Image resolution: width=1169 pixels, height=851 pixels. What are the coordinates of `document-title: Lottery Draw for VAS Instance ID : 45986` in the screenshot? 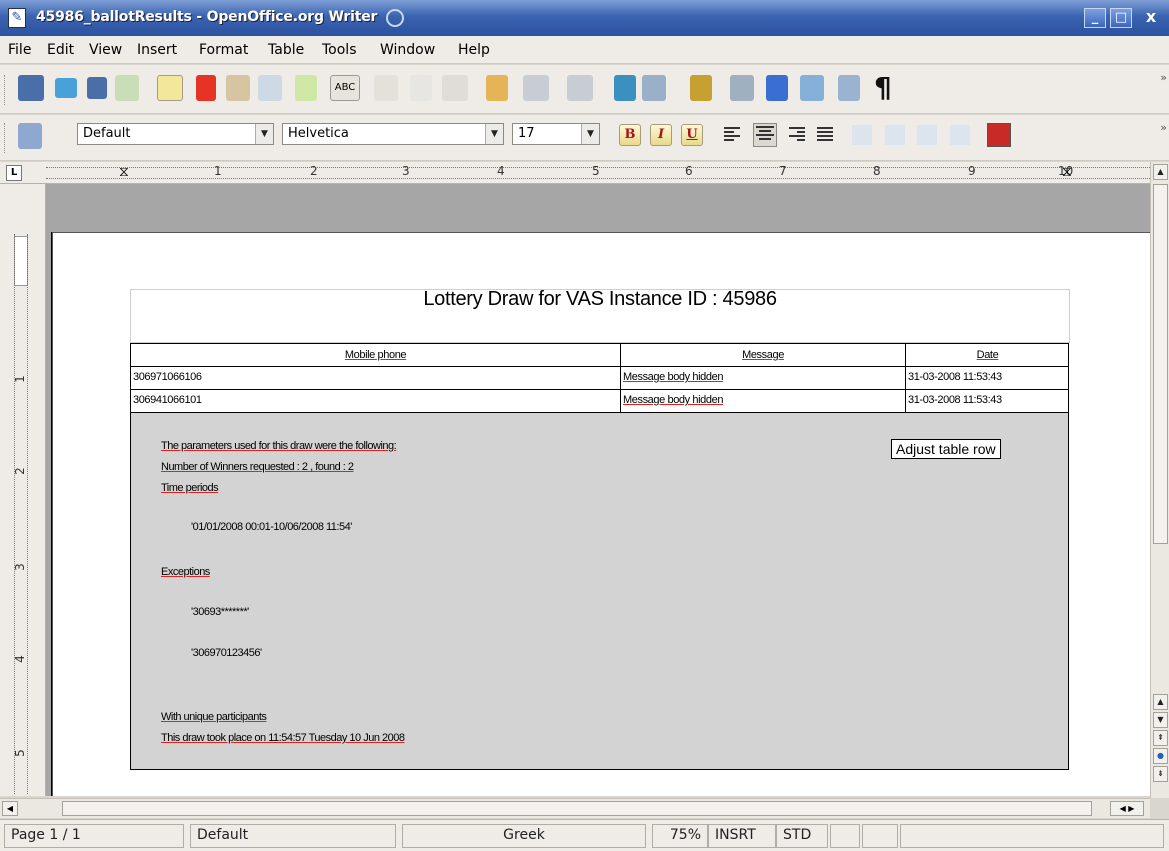 It's located at (600, 299).